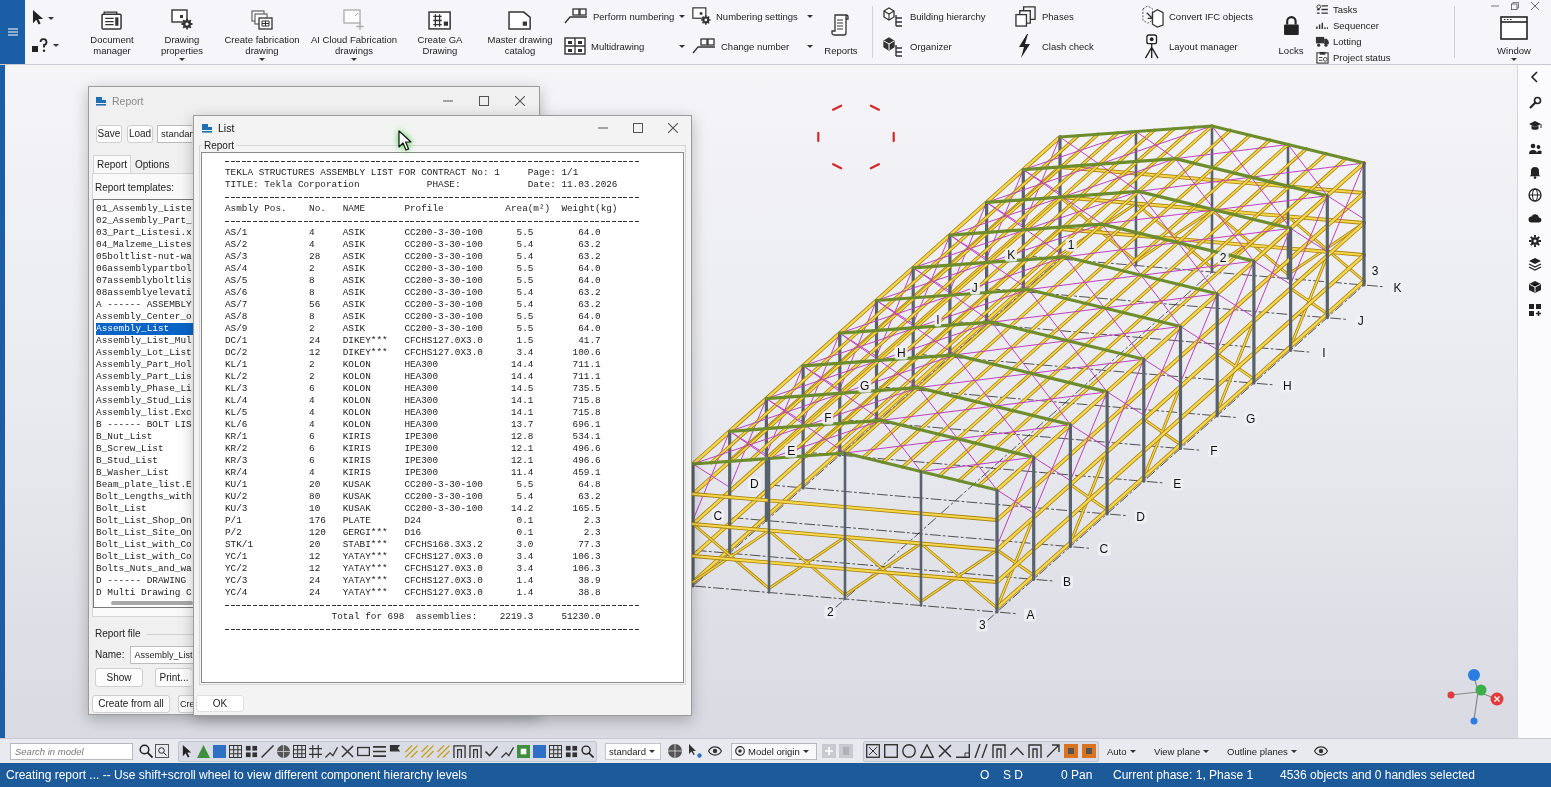 The image size is (1551, 787). What do you see at coordinates (1076, 16) in the screenshot?
I see `phases-button: Phases` at bounding box center [1076, 16].